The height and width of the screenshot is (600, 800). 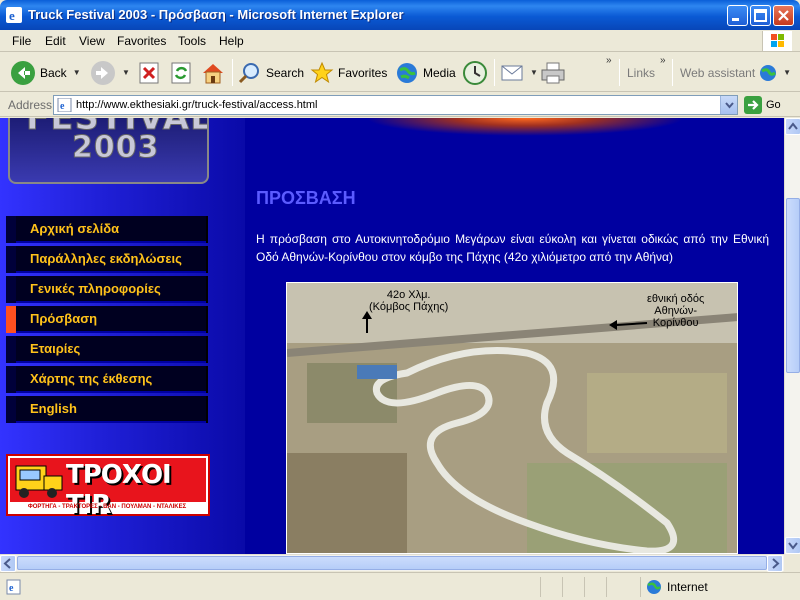 I want to click on scroll-left-button, so click(x=8, y=563).